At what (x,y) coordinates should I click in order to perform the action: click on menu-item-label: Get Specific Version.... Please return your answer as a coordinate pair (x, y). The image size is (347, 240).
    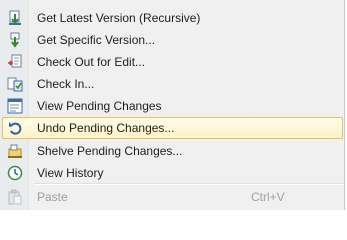
    Looking at the image, I should click on (96, 40).